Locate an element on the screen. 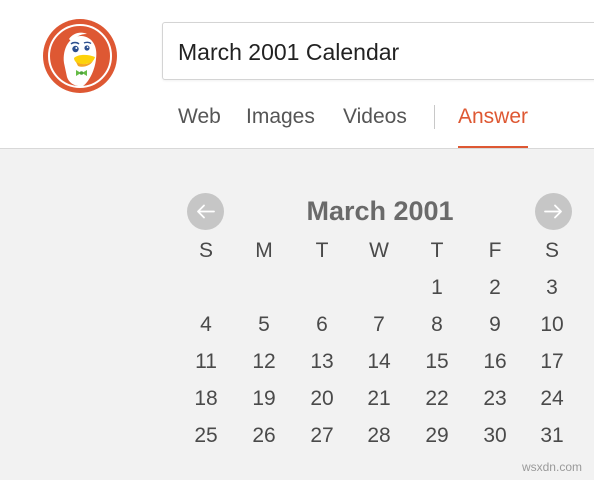 The height and width of the screenshot is (480, 594). calendar-day: 4 is located at coordinates (206, 324).